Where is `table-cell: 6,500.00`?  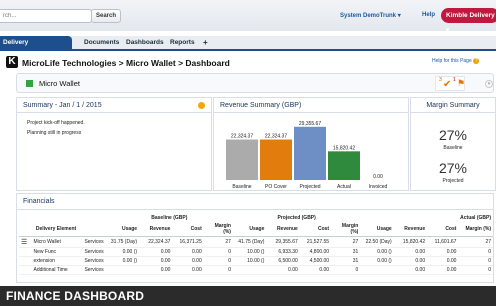
table-cell: 6,500.00 is located at coordinates (283, 261).